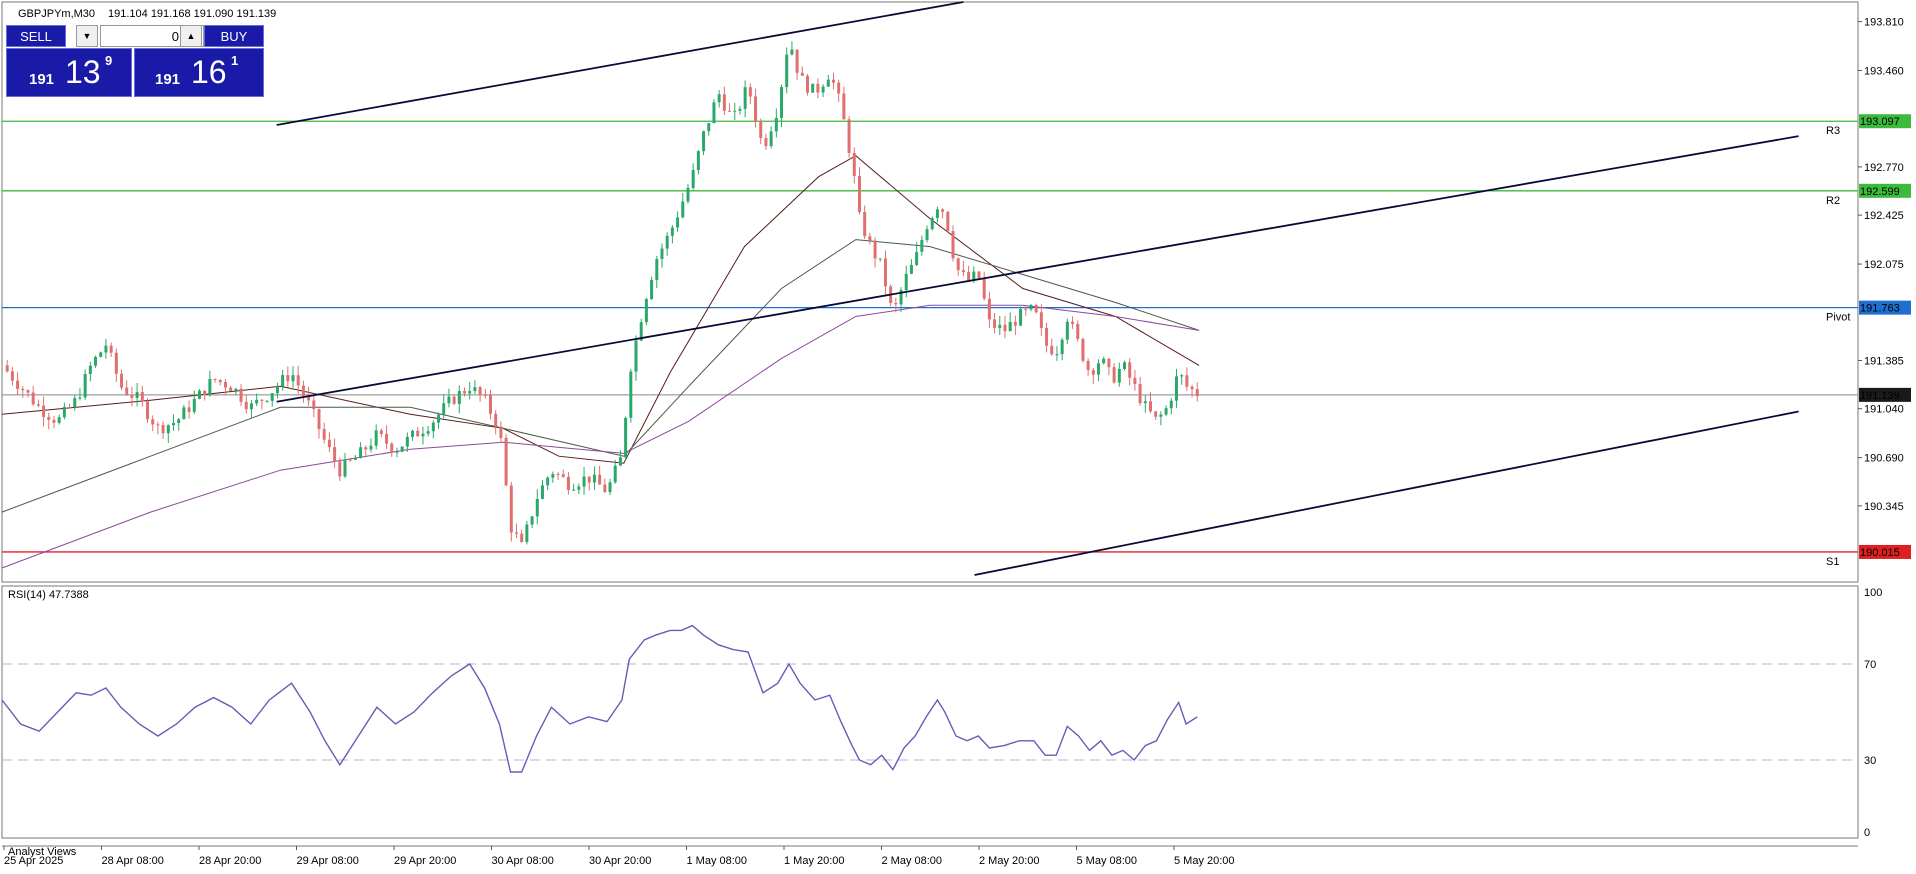 Image resolution: width=1916 pixels, height=874 pixels. What do you see at coordinates (48, 595) in the screenshot?
I see `rsi-title: RSI(14) 47.7388` at bounding box center [48, 595].